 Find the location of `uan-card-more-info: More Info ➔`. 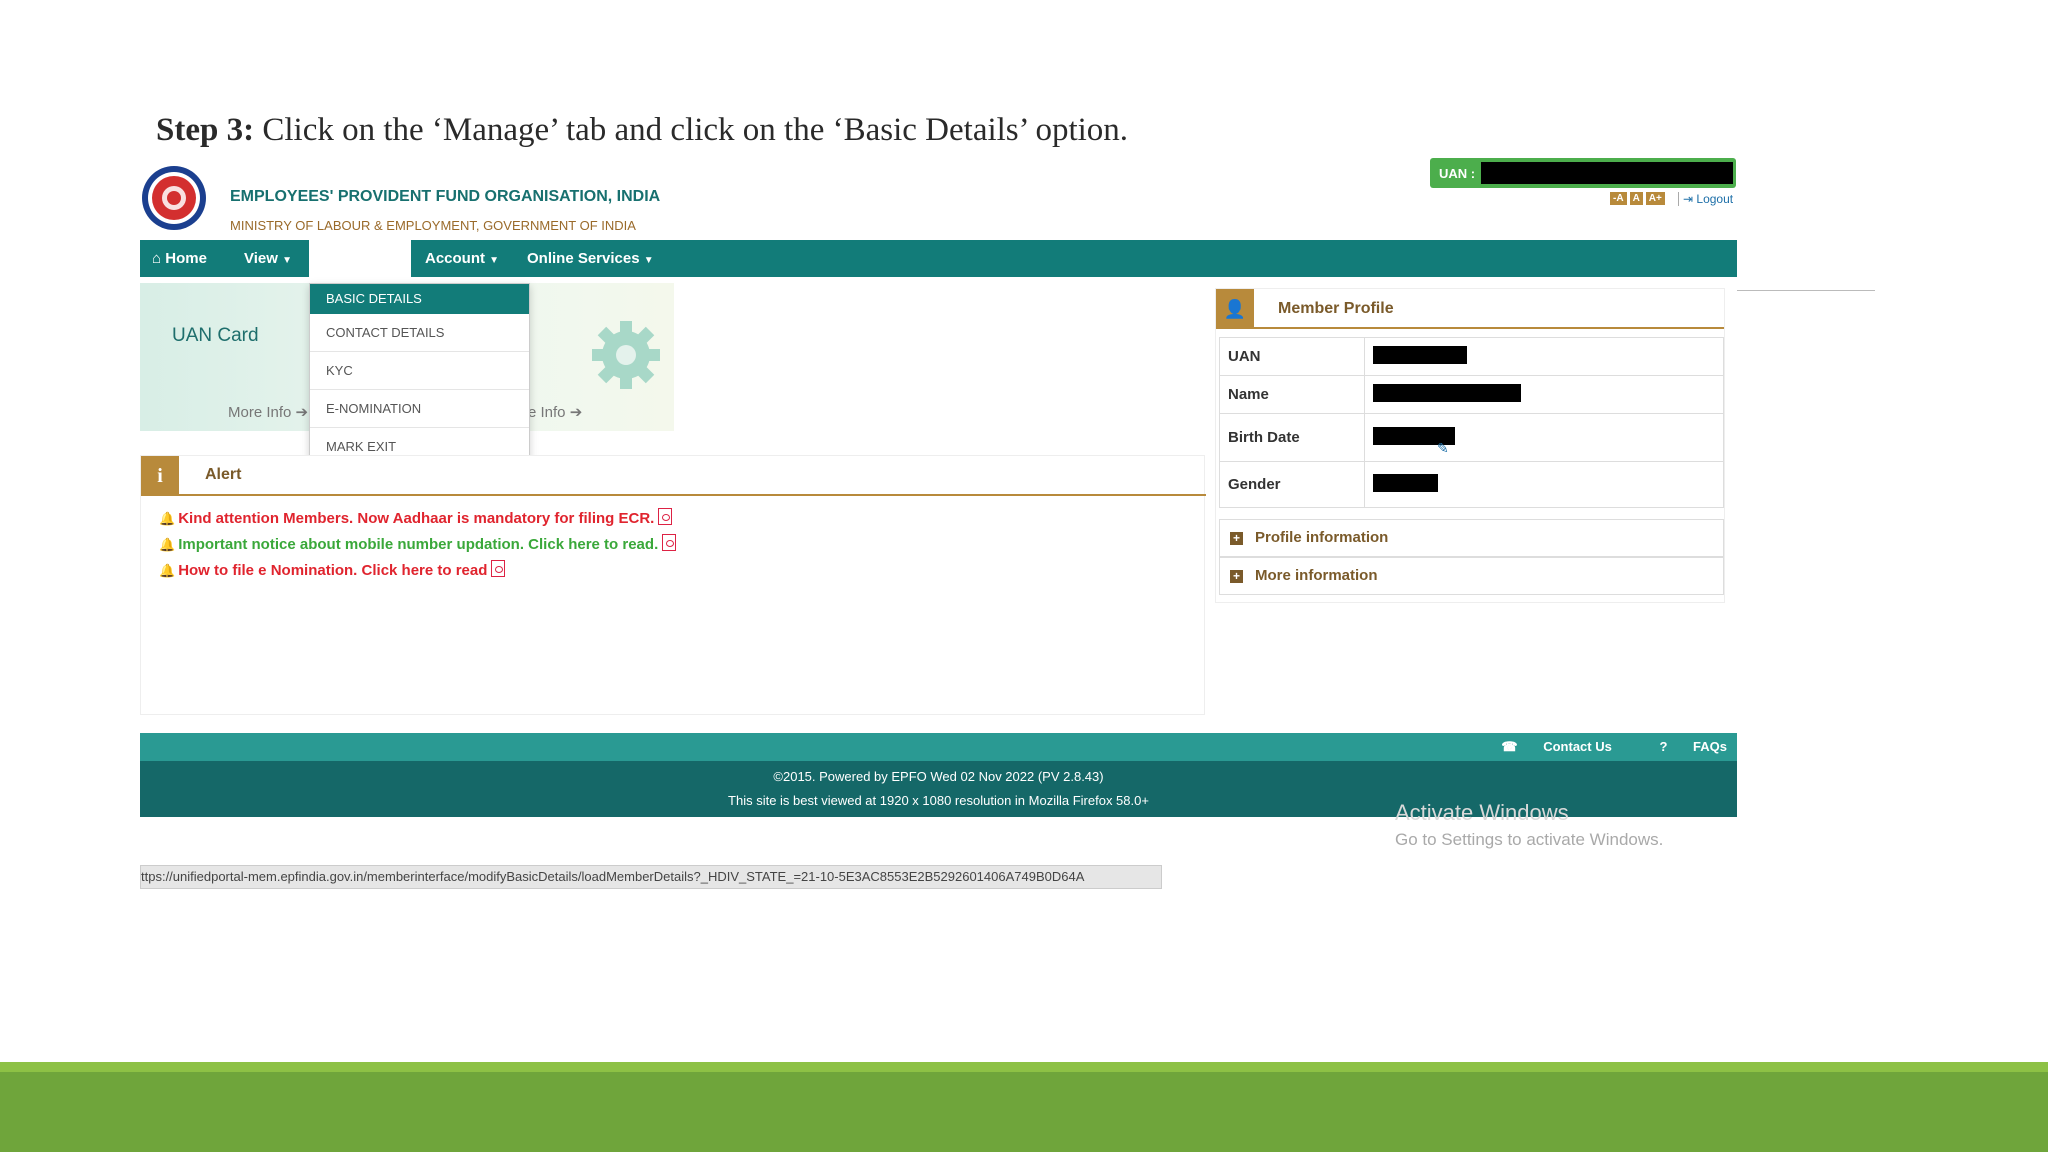

uan-card-more-info: More Info ➔ is located at coordinates (268, 412).